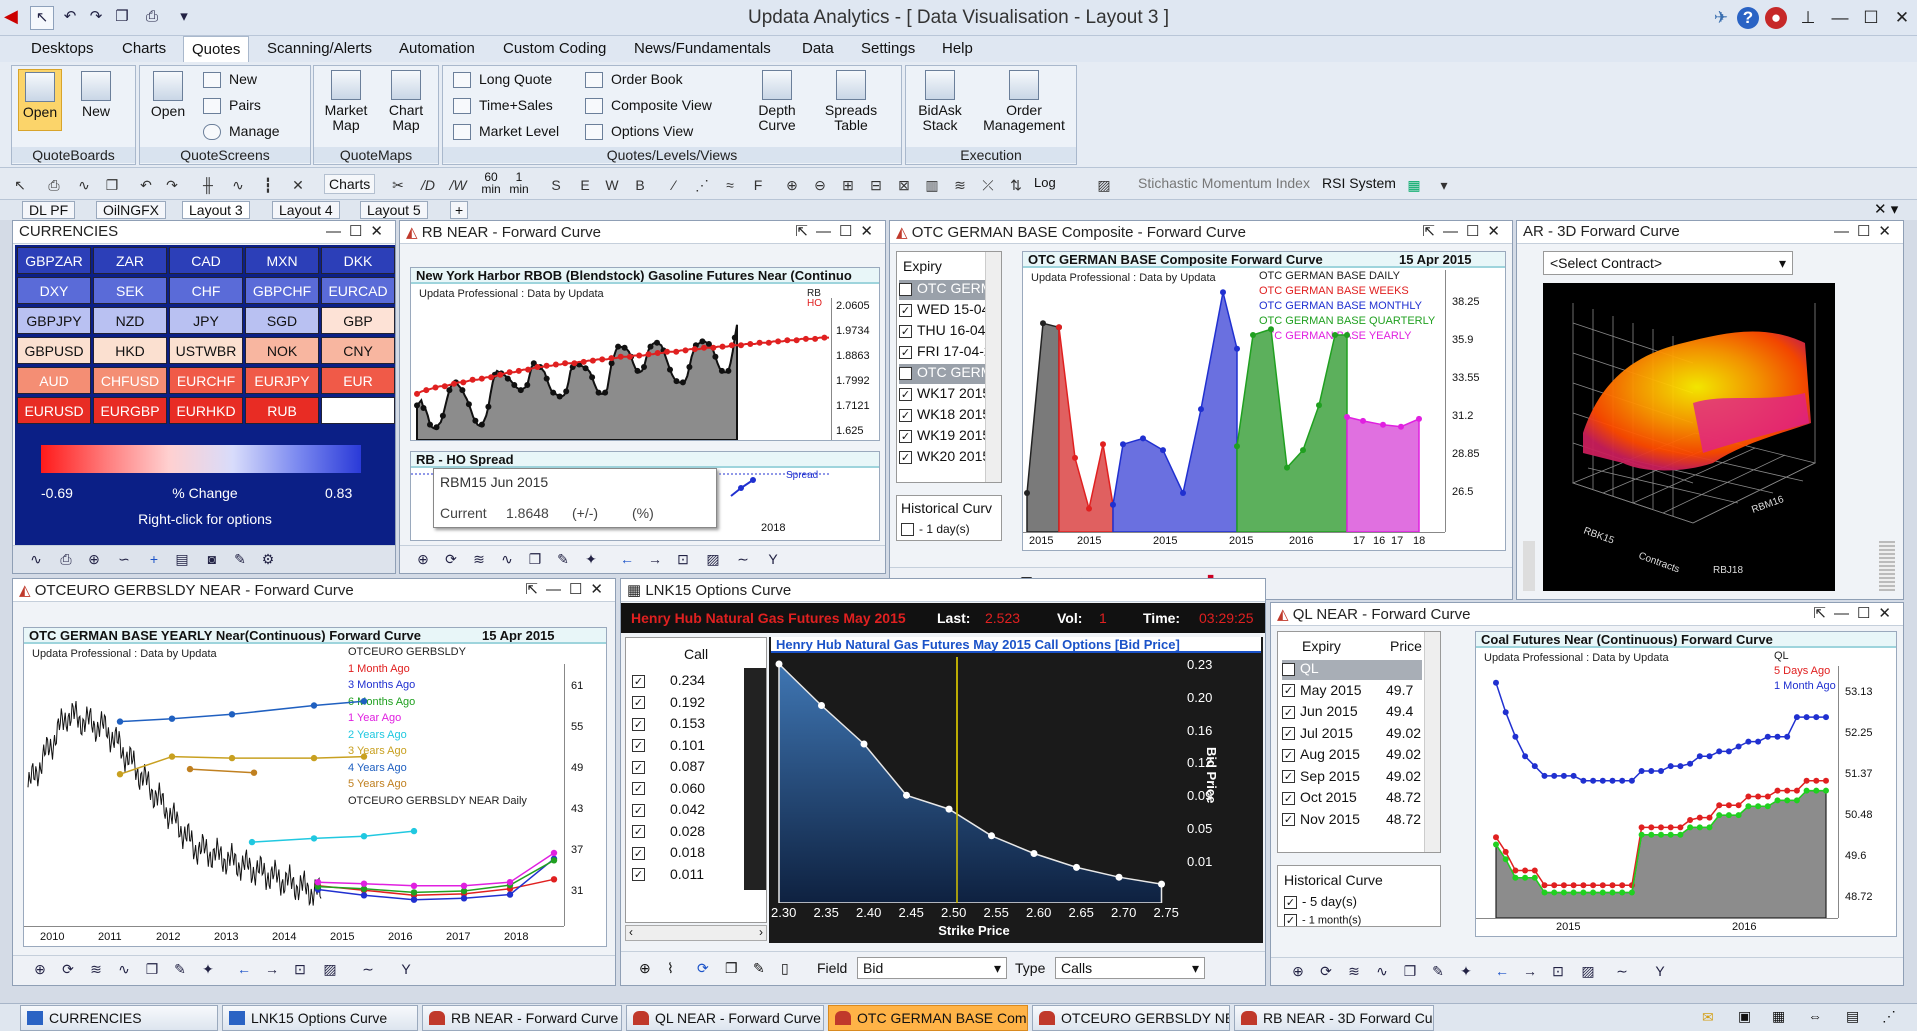 This screenshot has width=1917, height=1031. What do you see at coordinates (1352, 692) in the screenshot?
I see `expiry-row: ✓ May 2015 49.7` at bounding box center [1352, 692].